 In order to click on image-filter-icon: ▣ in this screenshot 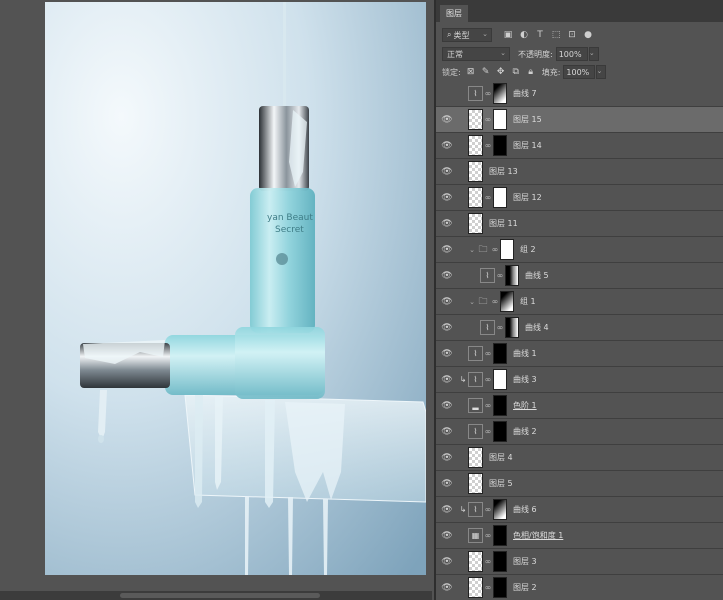, I will do `click(508, 35)`.